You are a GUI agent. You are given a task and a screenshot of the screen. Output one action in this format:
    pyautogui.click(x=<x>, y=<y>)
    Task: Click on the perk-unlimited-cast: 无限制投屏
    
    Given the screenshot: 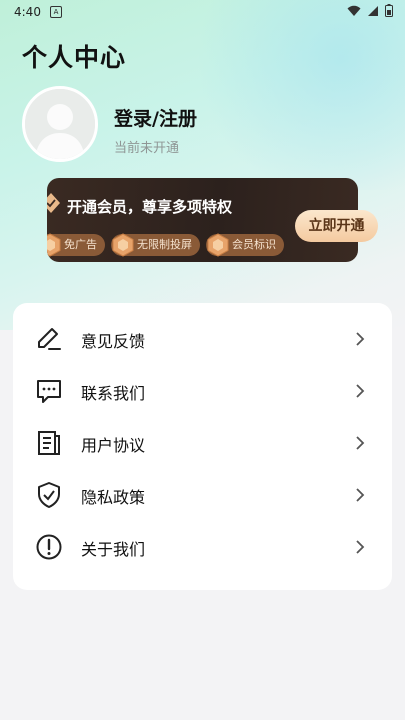 What is the action you would take?
    pyautogui.click(x=155, y=245)
    